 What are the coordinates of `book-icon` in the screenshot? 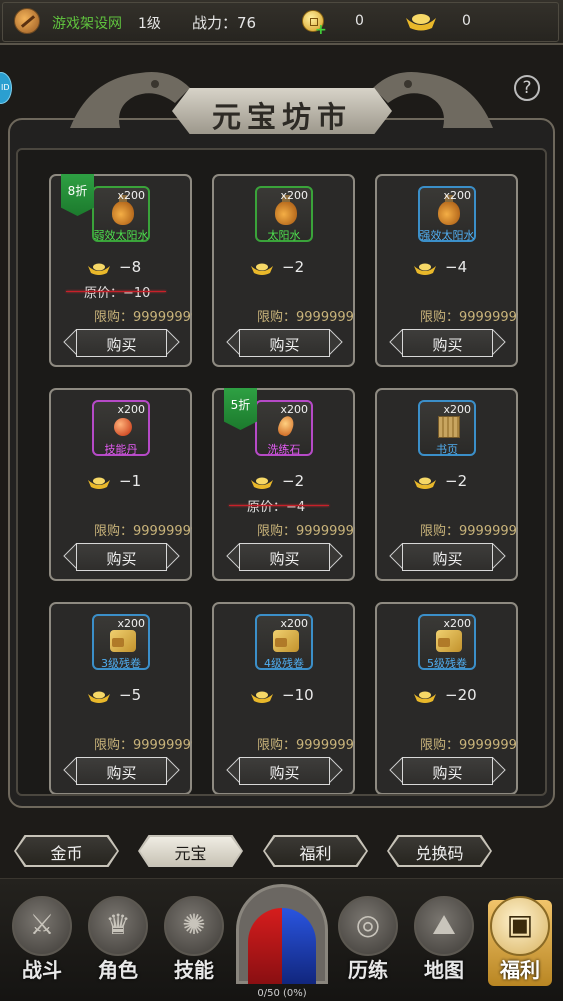 It's located at (449, 427).